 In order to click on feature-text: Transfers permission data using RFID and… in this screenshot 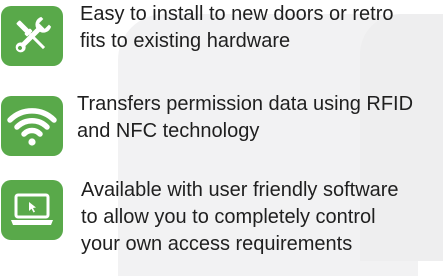, I will do `click(245, 118)`.